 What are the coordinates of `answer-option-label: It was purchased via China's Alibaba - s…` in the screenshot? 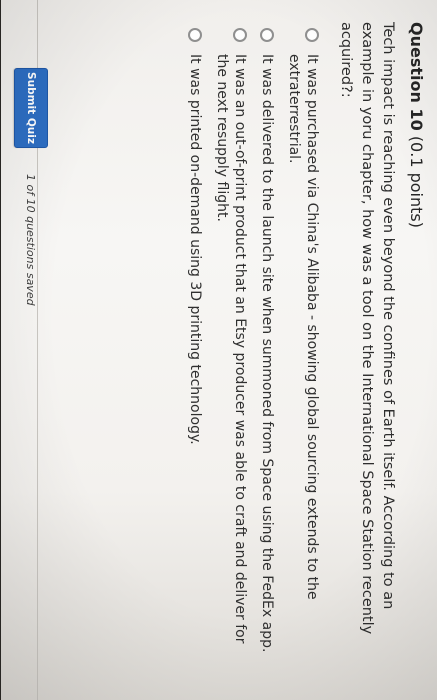 It's located at (303, 327).